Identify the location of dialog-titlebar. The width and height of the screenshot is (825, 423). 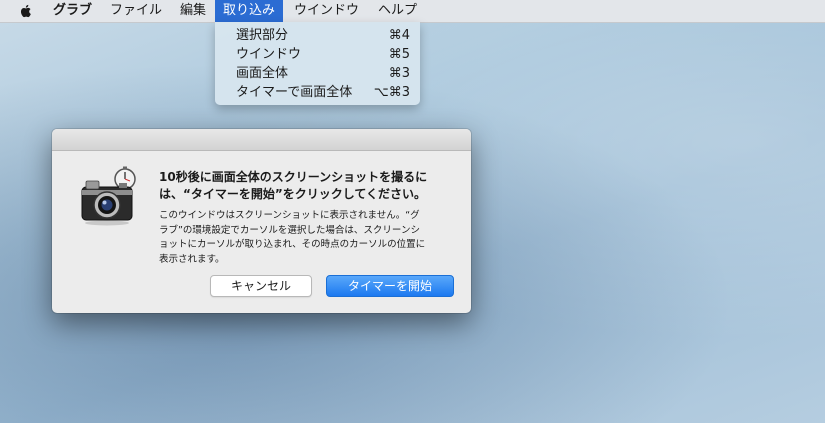
(261, 140).